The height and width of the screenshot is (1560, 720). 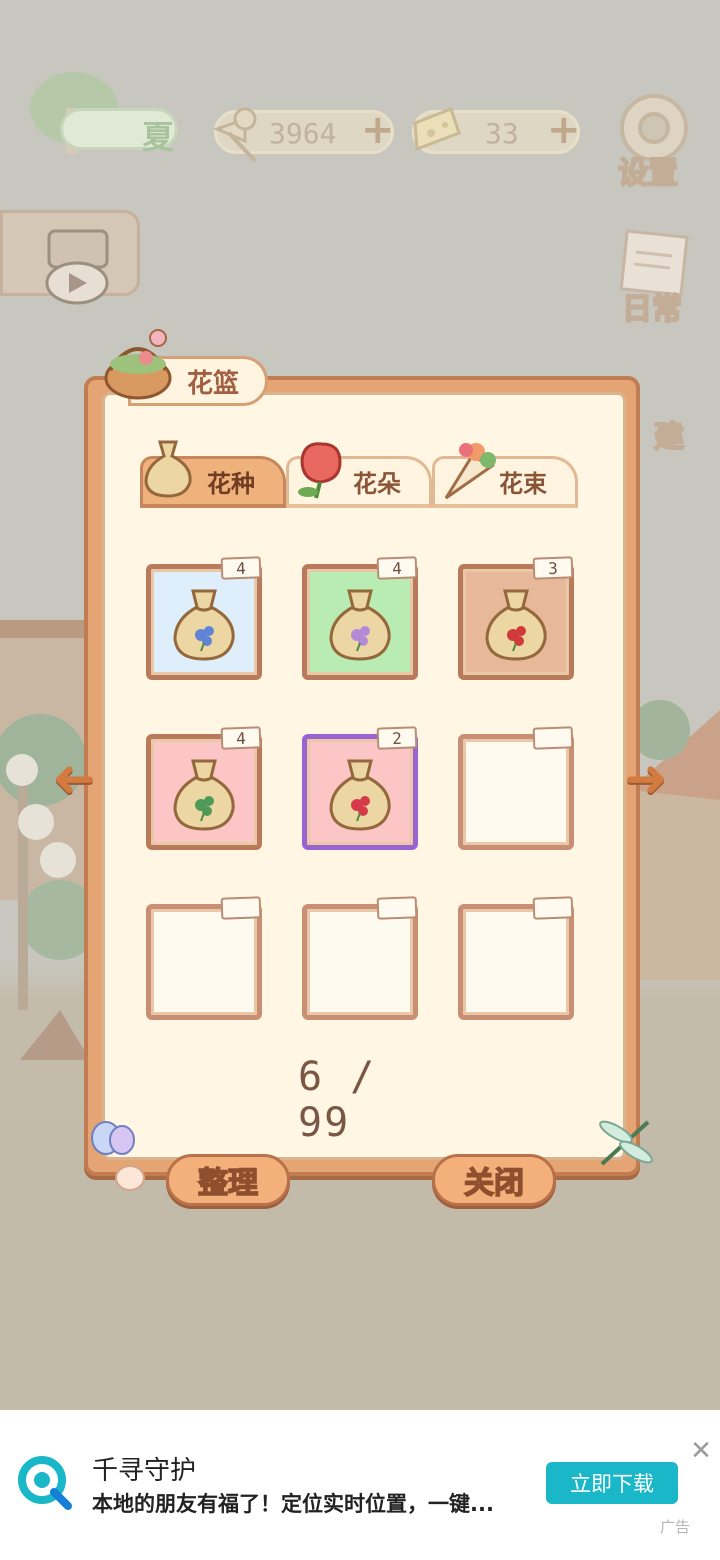 What do you see at coordinates (626, 1143) in the screenshot?
I see `dragonfly-icon` at bounding box center [626, 1143].